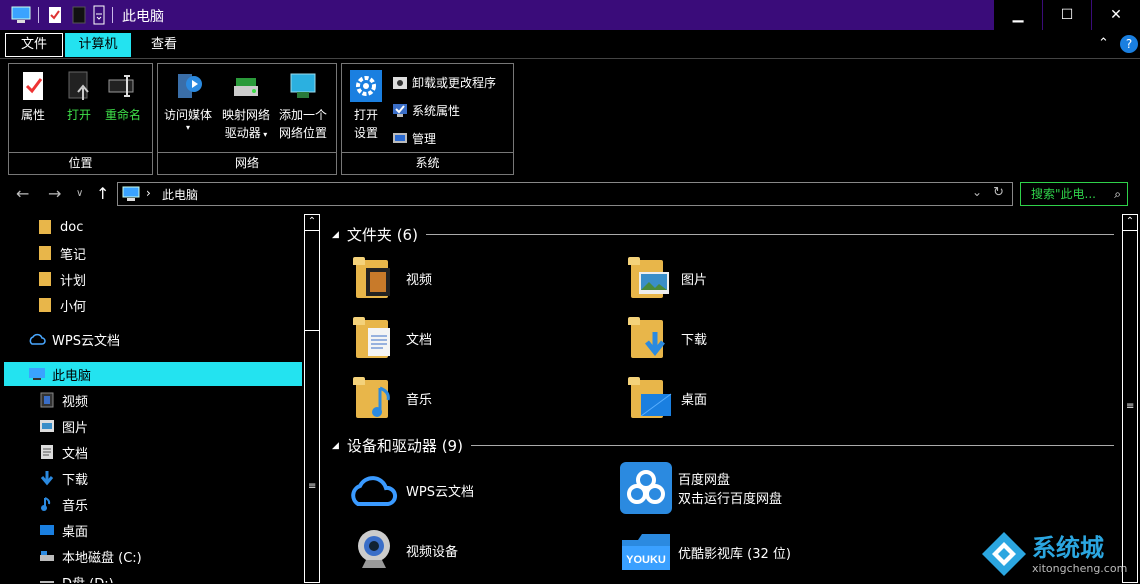  I want to click on maximize-icon: ☐, so click(1067, 15).